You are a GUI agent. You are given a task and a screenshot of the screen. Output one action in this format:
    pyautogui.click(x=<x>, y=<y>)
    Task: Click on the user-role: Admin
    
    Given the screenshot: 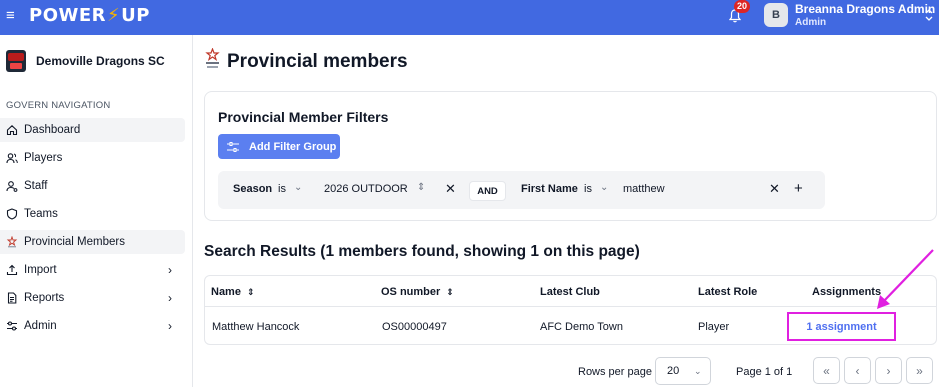 What is the action you would take?
    pyautogui.click(x=811, y=22)
    